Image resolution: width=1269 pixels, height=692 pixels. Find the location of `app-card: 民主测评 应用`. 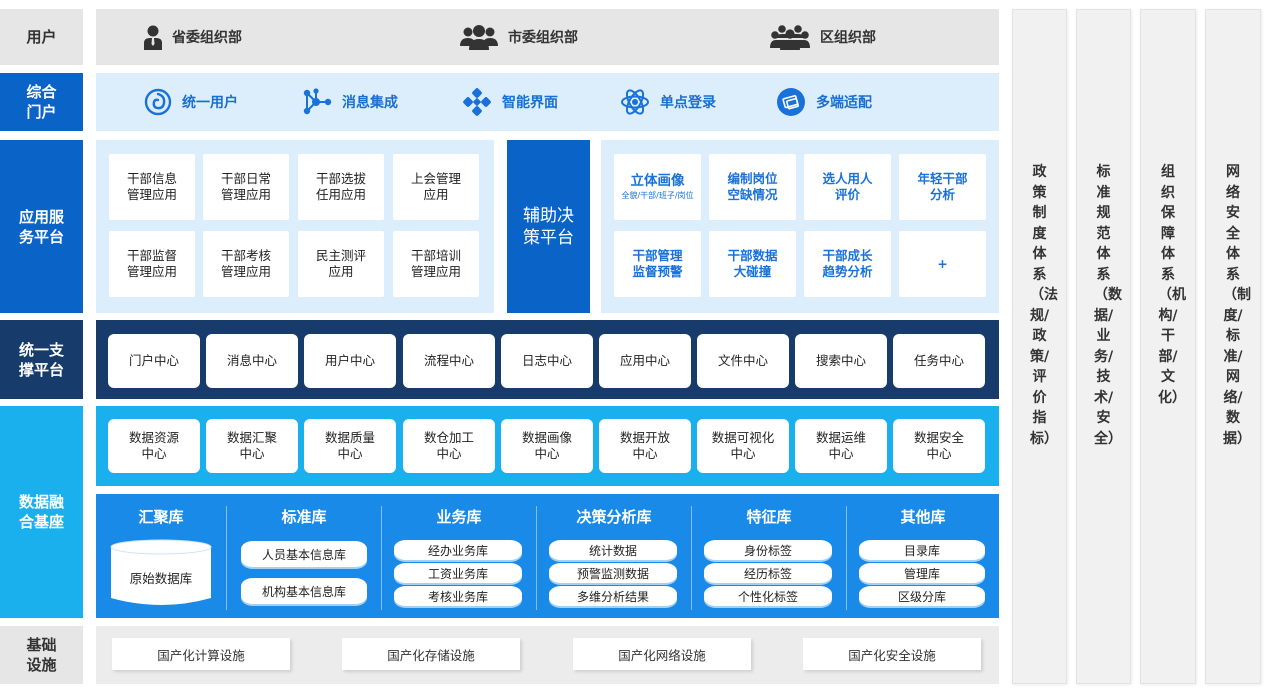

app-card: 民主测评 应用 is located at coordinates (341, 264).